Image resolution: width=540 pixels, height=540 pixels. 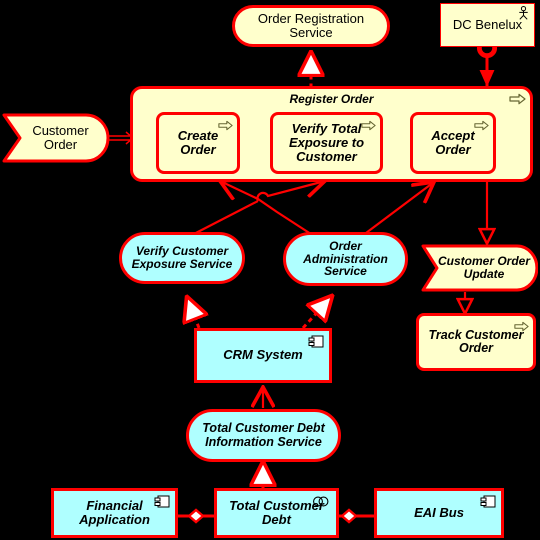 What do you see at coordinates (316, 313) in the screenshot?
I see `edge-realization-crm-system-to-order-administration-service` at bounding box center [316, 313].